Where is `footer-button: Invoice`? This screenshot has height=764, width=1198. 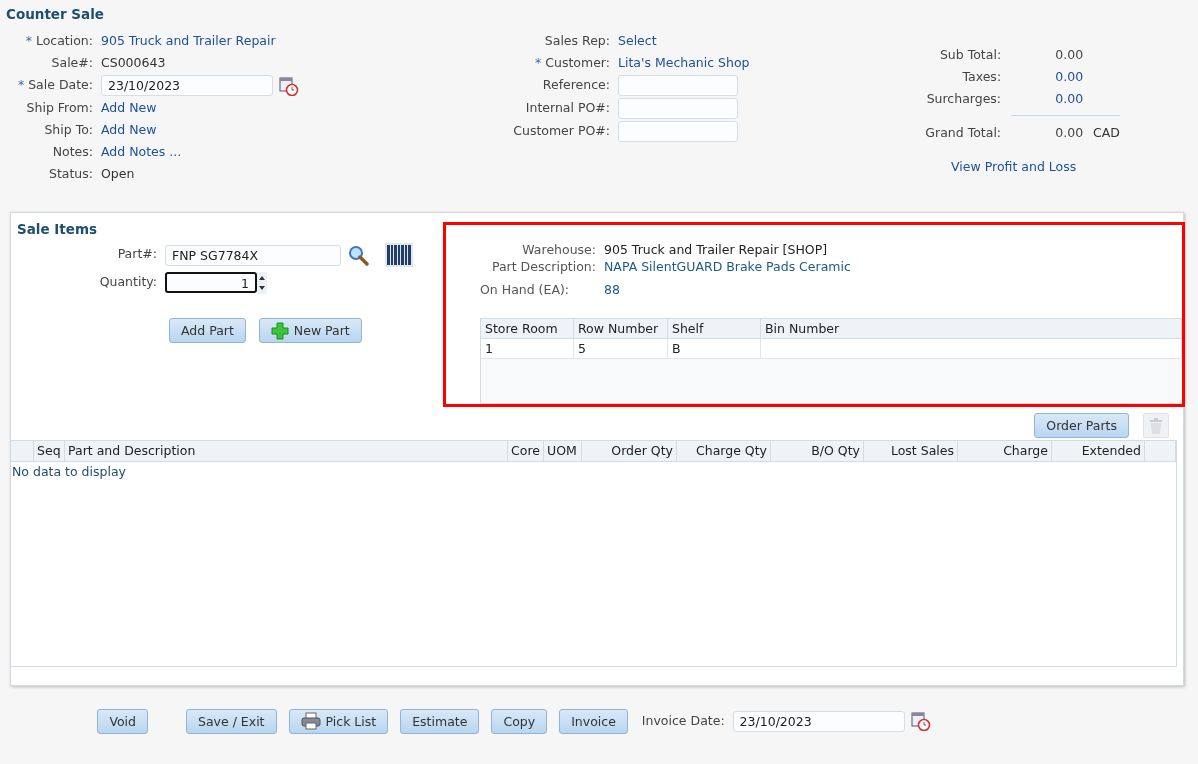
footer-button: Invoice is located at coordinates (593, 721).